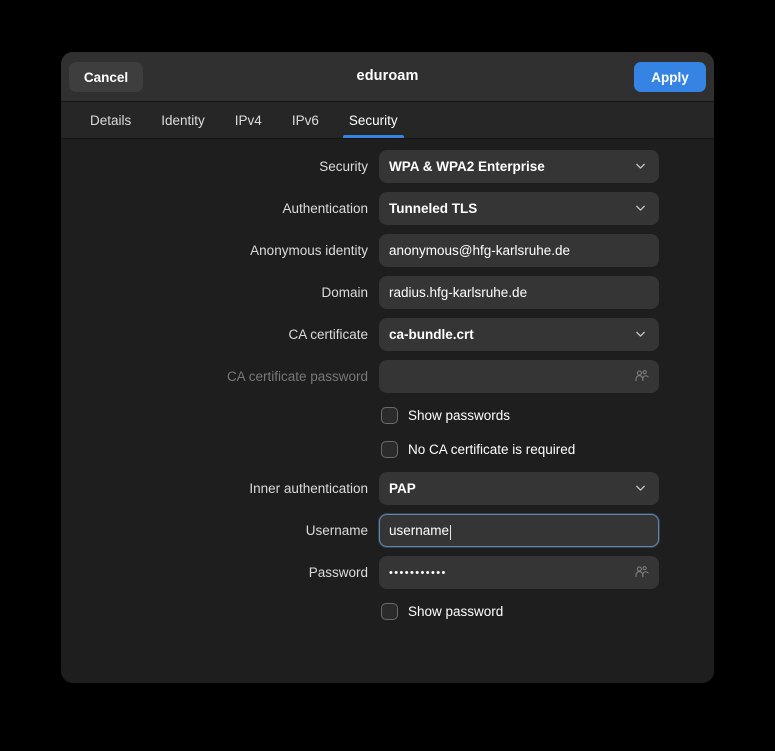 Image resolution: width=775 pixels, height=751 pixels. I want to click on dialog-headerbar: Cancel eduroam Apply, so click(387, 77).